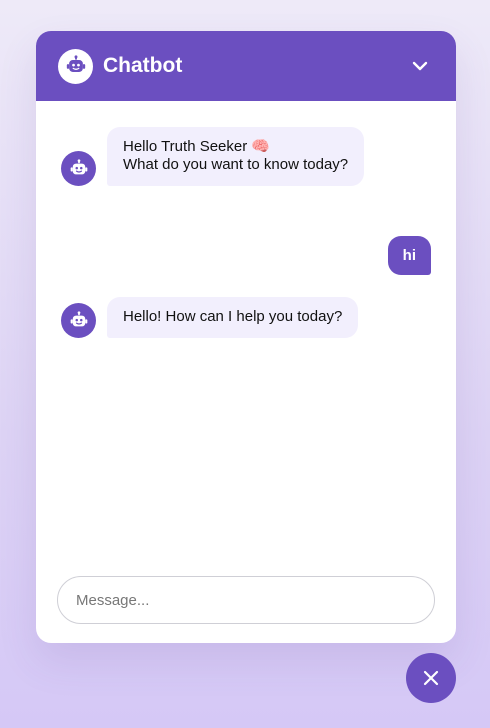 The height and width of the screenshot is (728, 490). I want to click on chat-title: Chatbot, so click(143, 65).